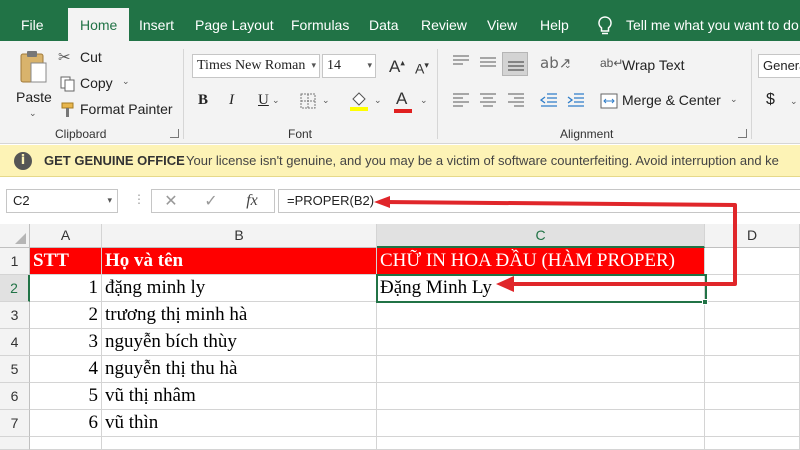 The height and width of the screenshot is (450, 800). What do you see at coordinates (541, 261) in the screenshot?
I see `cell-c1: CHỮ IN HOA ĐẦU (HÀM PROPER)` at bounding box center [541, 261].